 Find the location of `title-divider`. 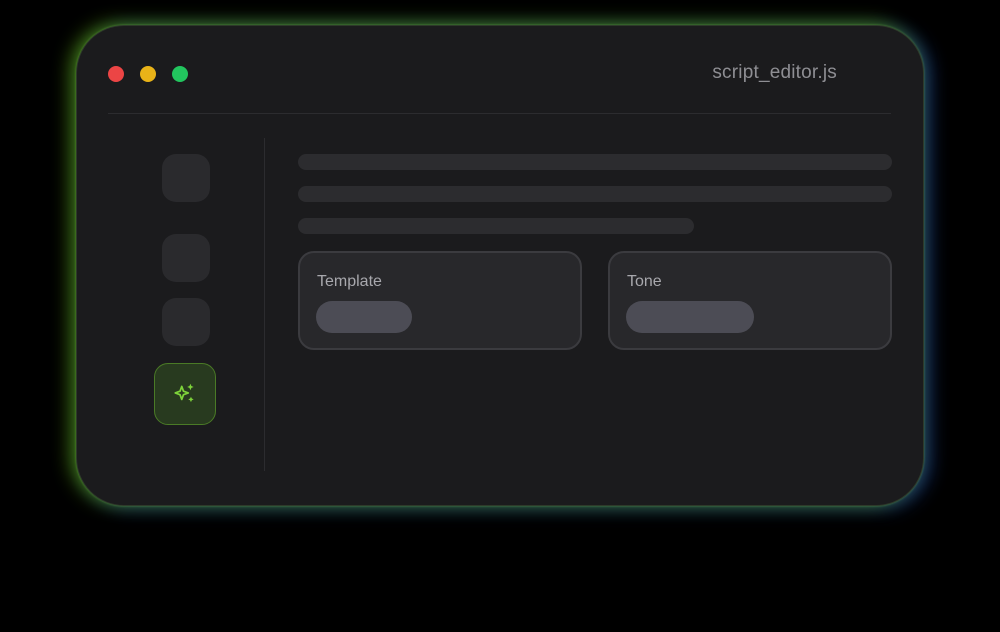

title-divider is located at coordinates (499, 113).